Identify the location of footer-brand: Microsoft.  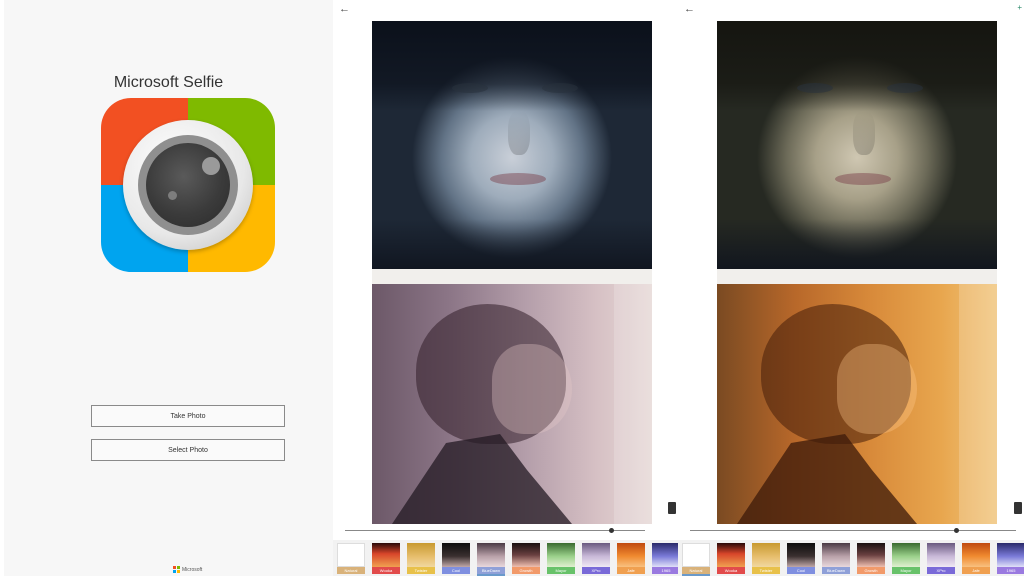
(187, 569).